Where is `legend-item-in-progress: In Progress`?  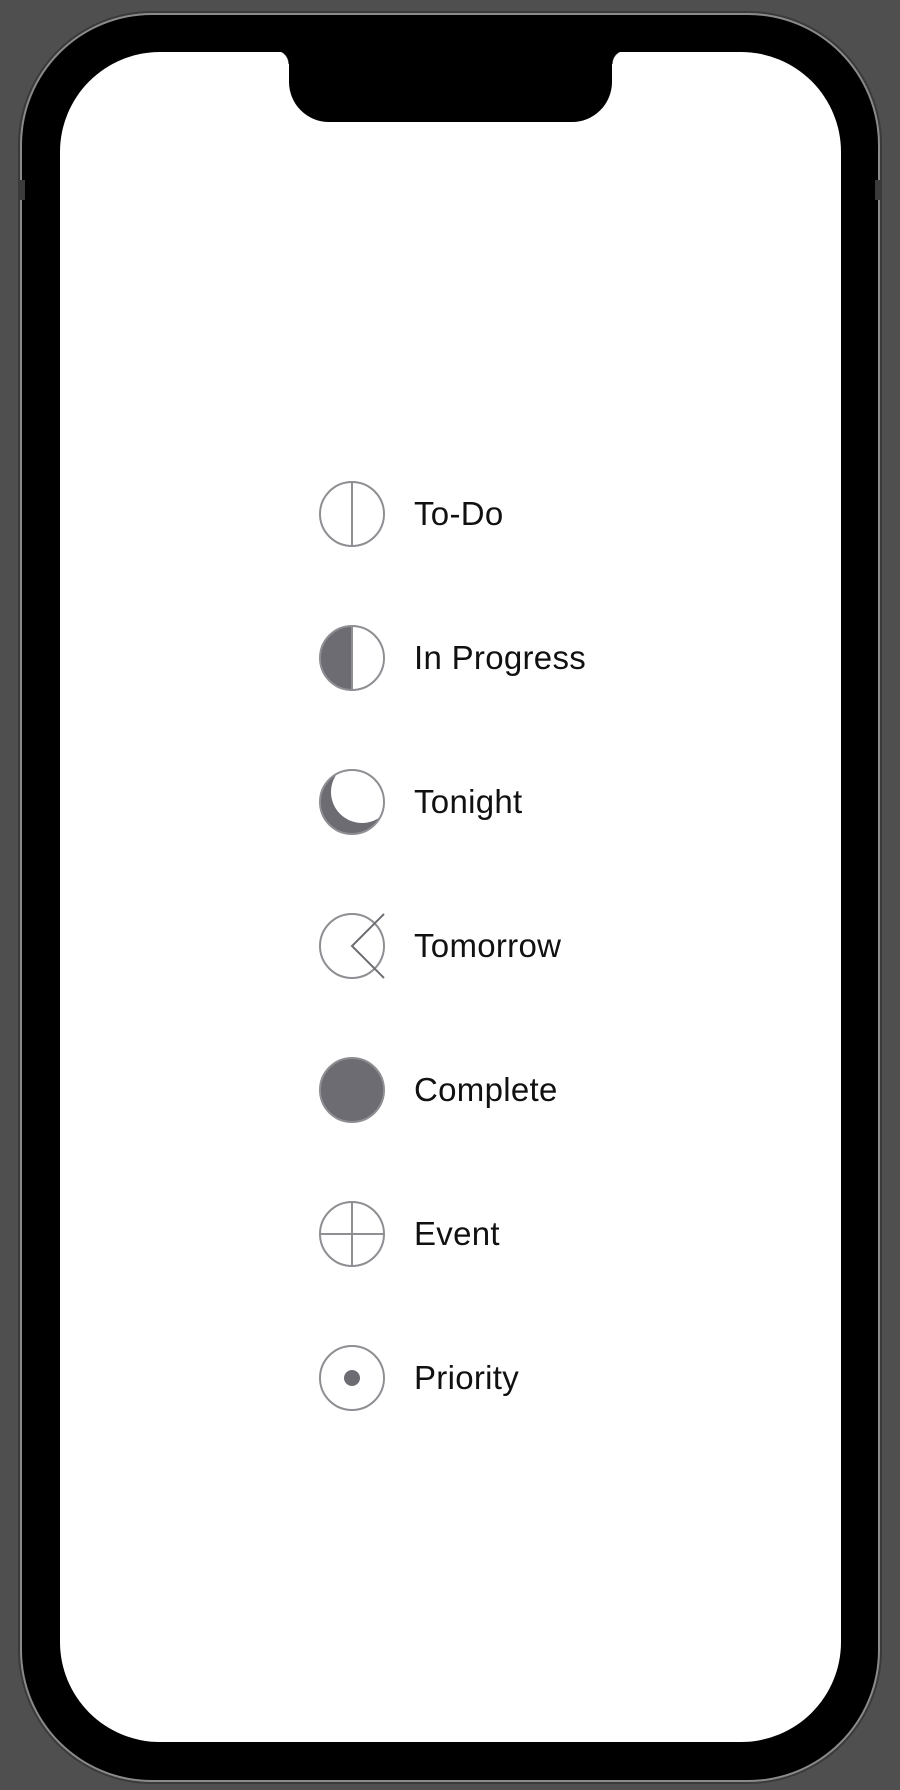
legend-item-in-progress: In Progress is located at coordinates (518, 658).